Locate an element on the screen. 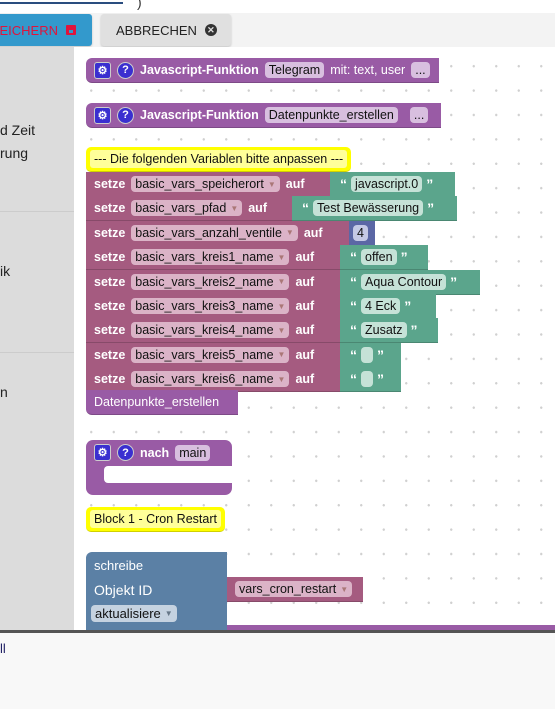 The image size is (555, 709). set-variable-block: setze basic_vars_speicherort ▼ auf is located at coordinates (208, 184).